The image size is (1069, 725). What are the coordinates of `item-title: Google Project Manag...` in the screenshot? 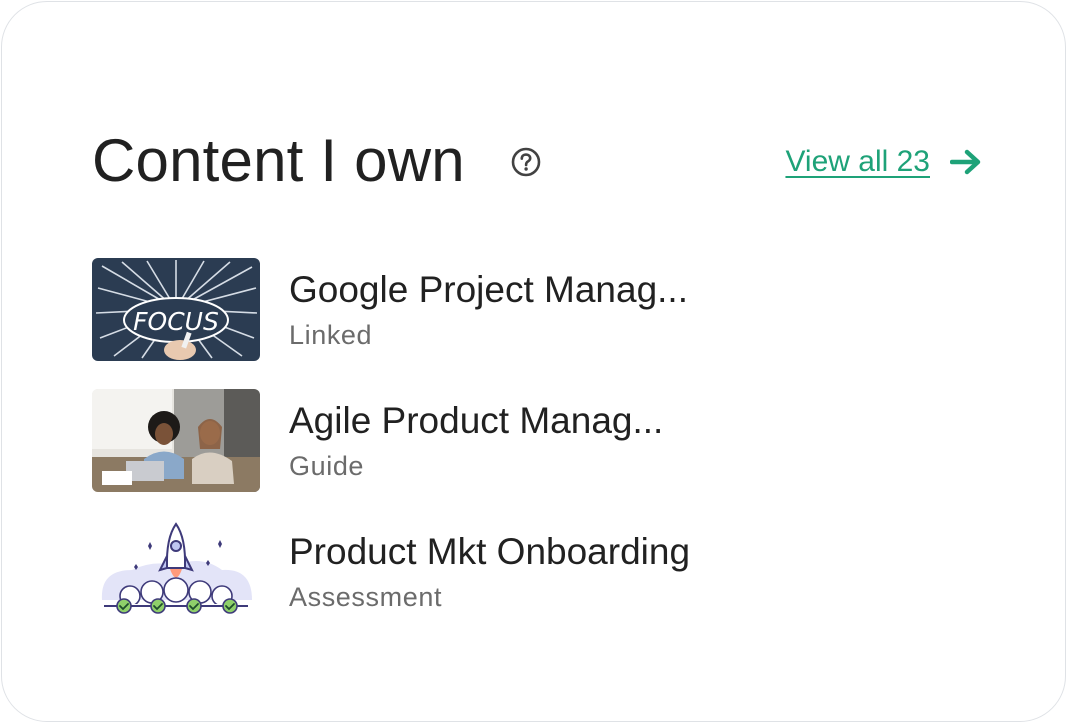 It's located at (488, 289).